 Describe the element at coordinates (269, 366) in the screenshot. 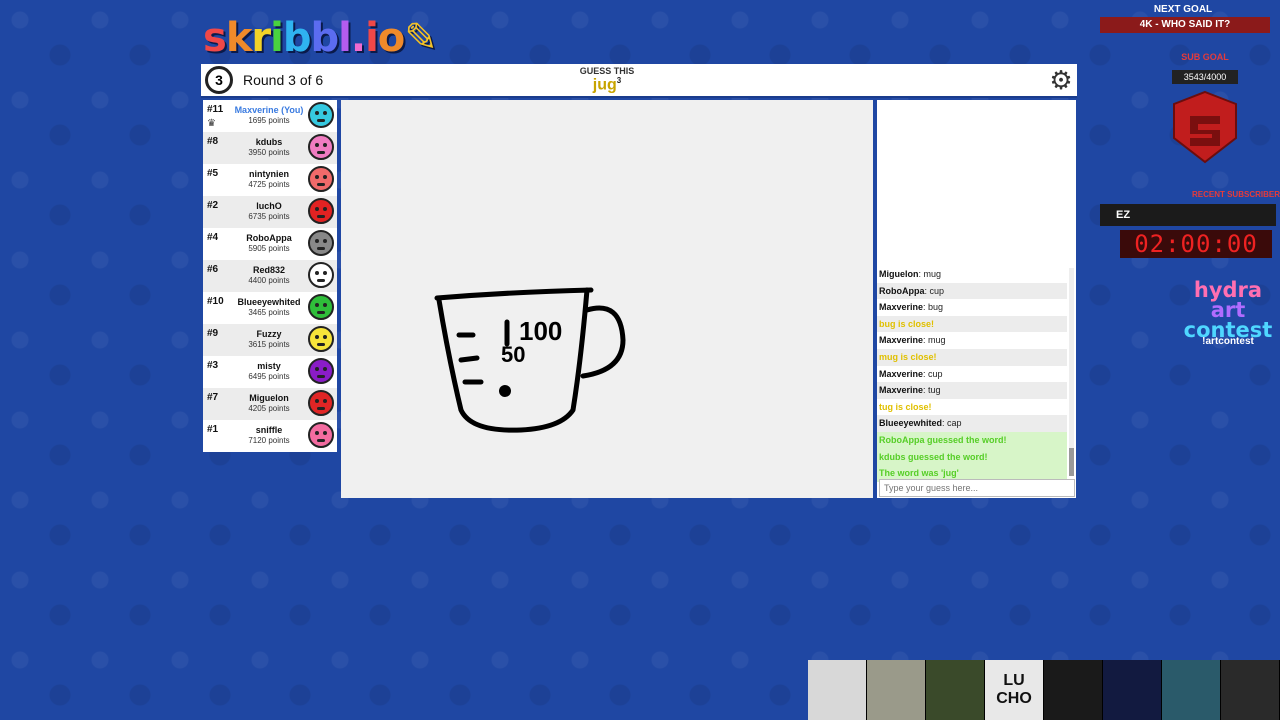

I see `player-name: misty` at that location.